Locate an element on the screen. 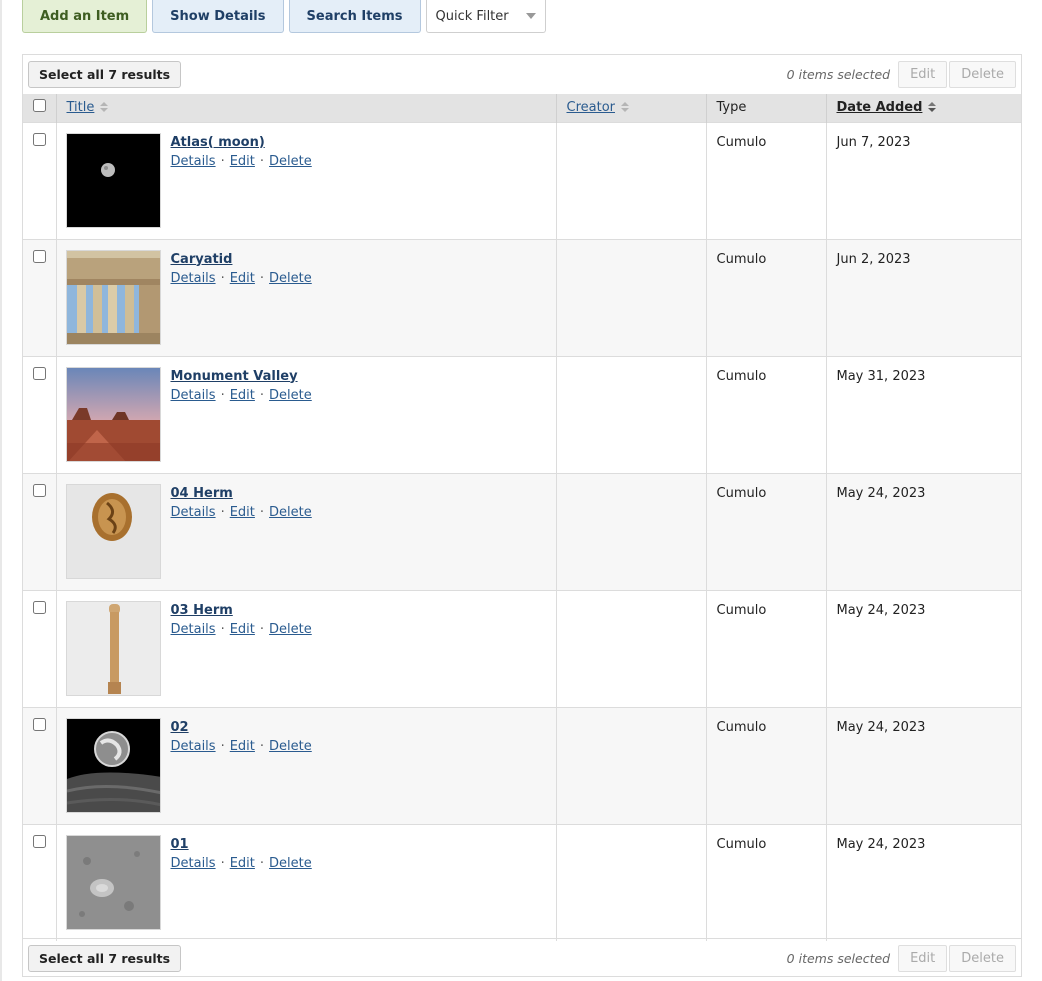 The image size is (1042, 981). batch-delete-button-top: Delete is located at coordinates (982, 74).